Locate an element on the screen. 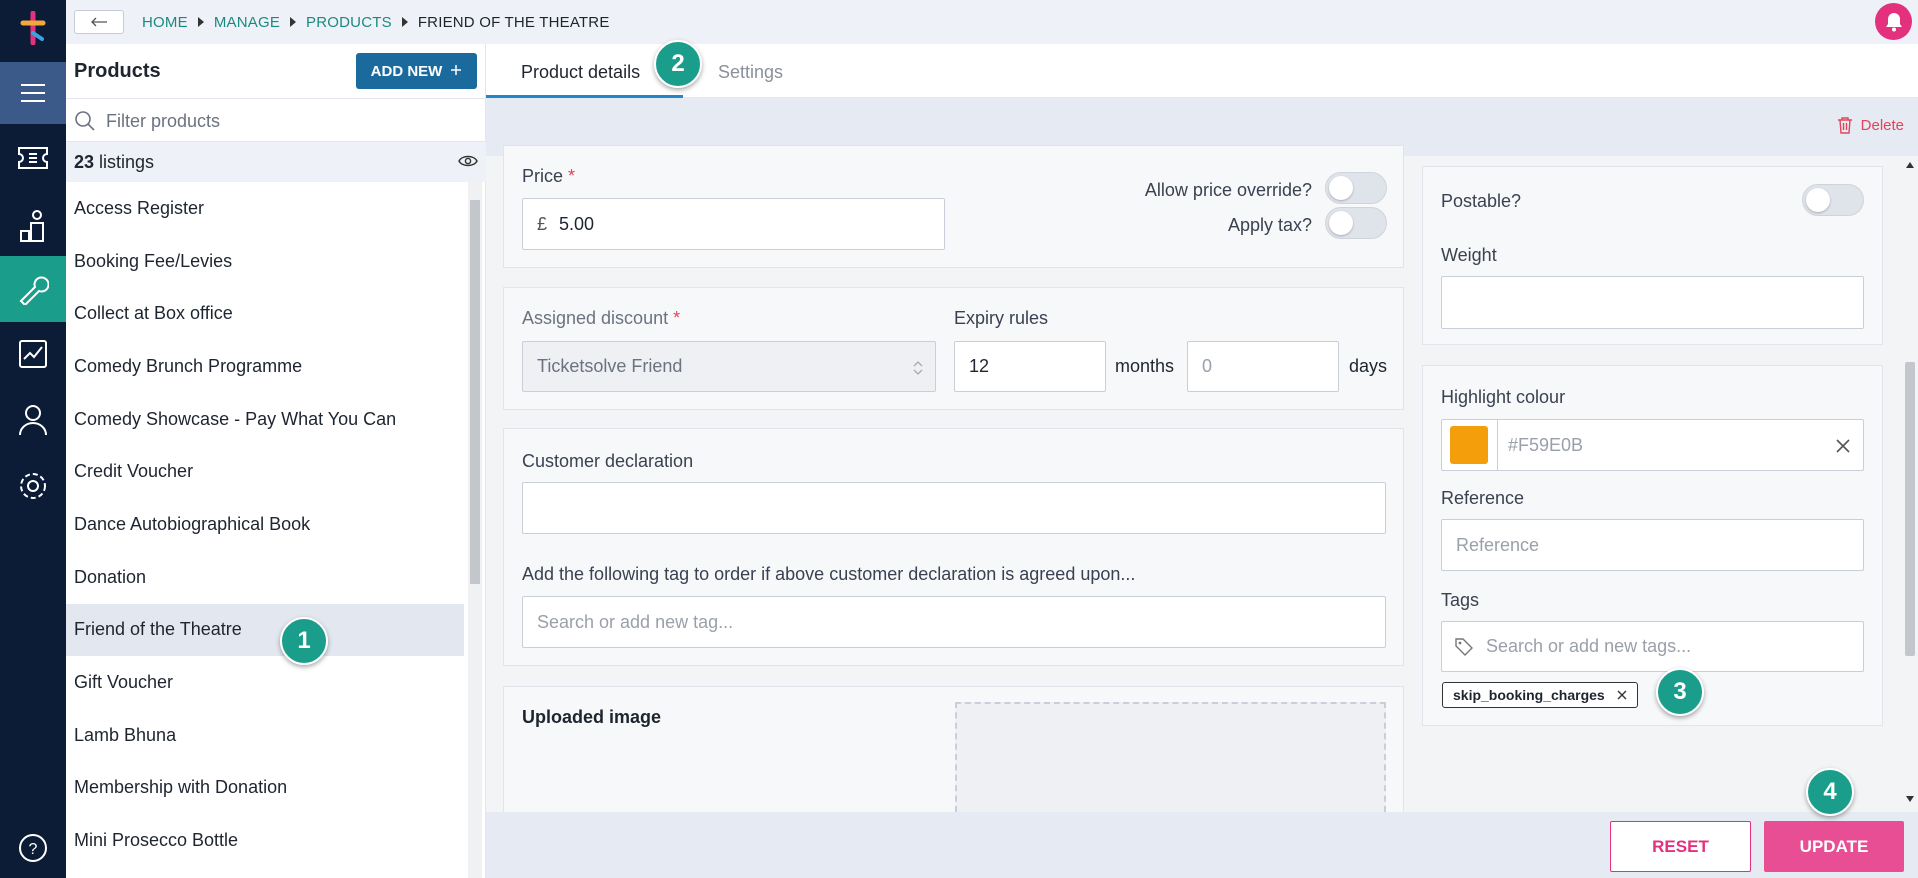  user-stage-icon is located at coordinates (33, 226).